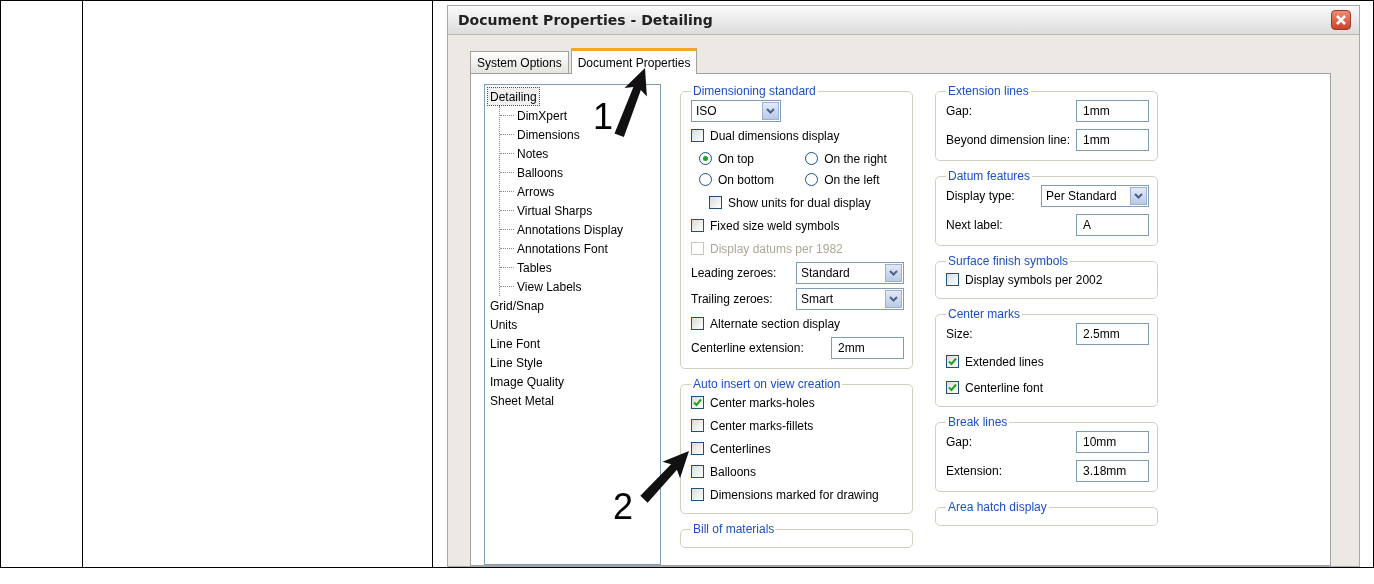  What do you see at coordinates (732, 299) in the screenshot?
I see `field-label: Trailing zeroes:` at bounding box center [732, 299].